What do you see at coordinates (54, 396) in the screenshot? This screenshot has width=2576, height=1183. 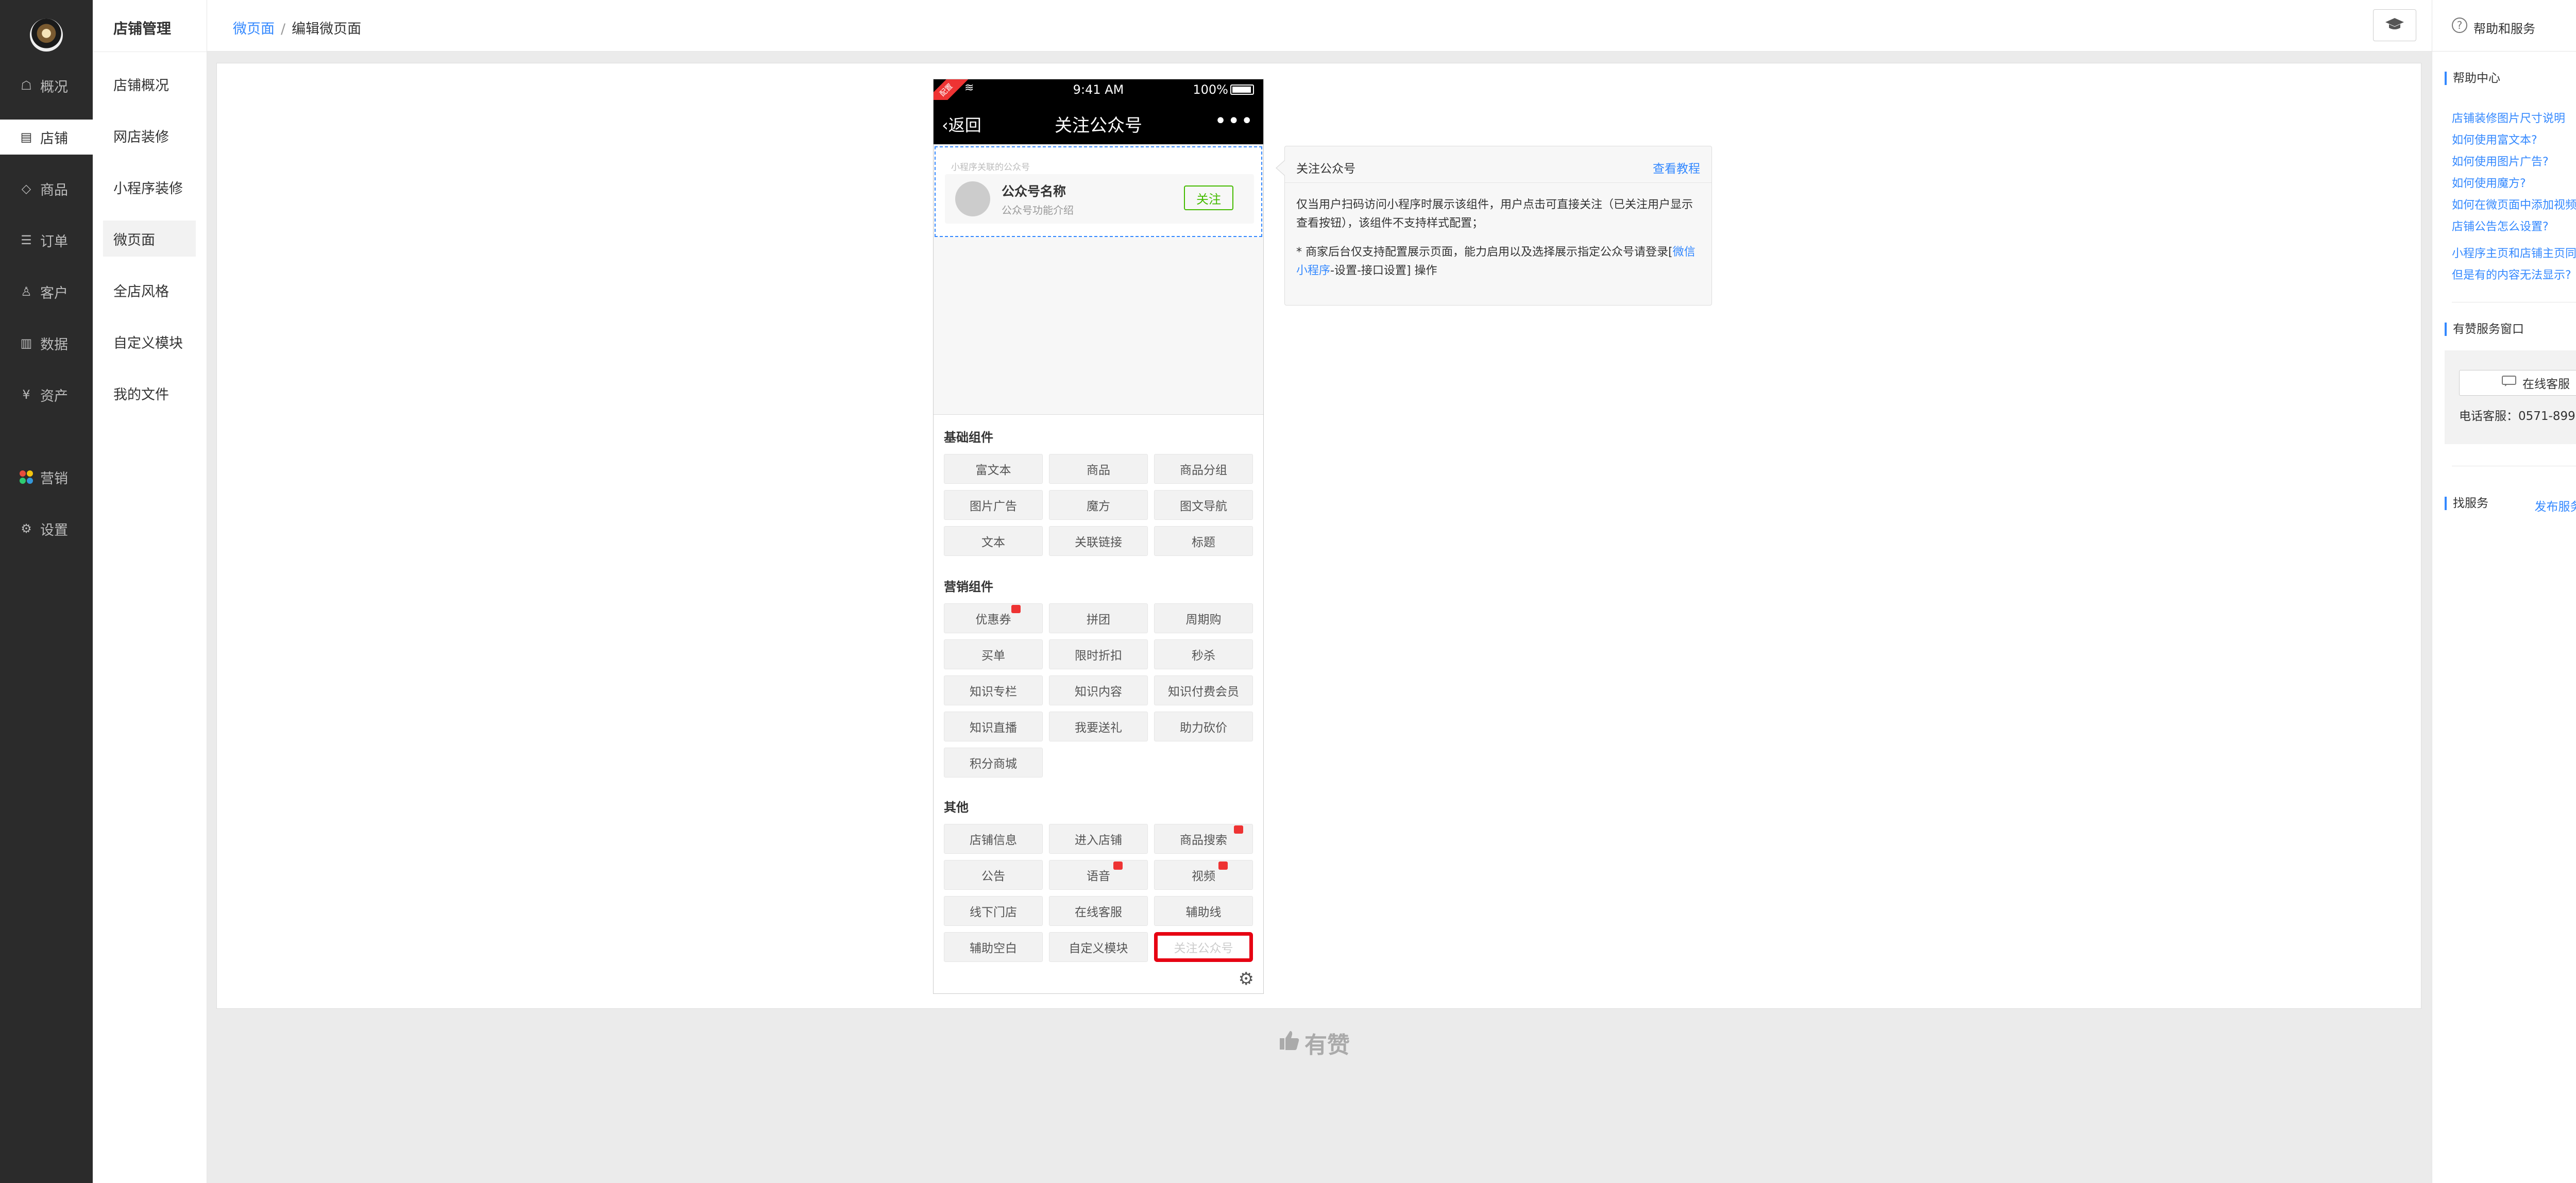 I see `nav-label: 资产` at bounding box center [54, 396].